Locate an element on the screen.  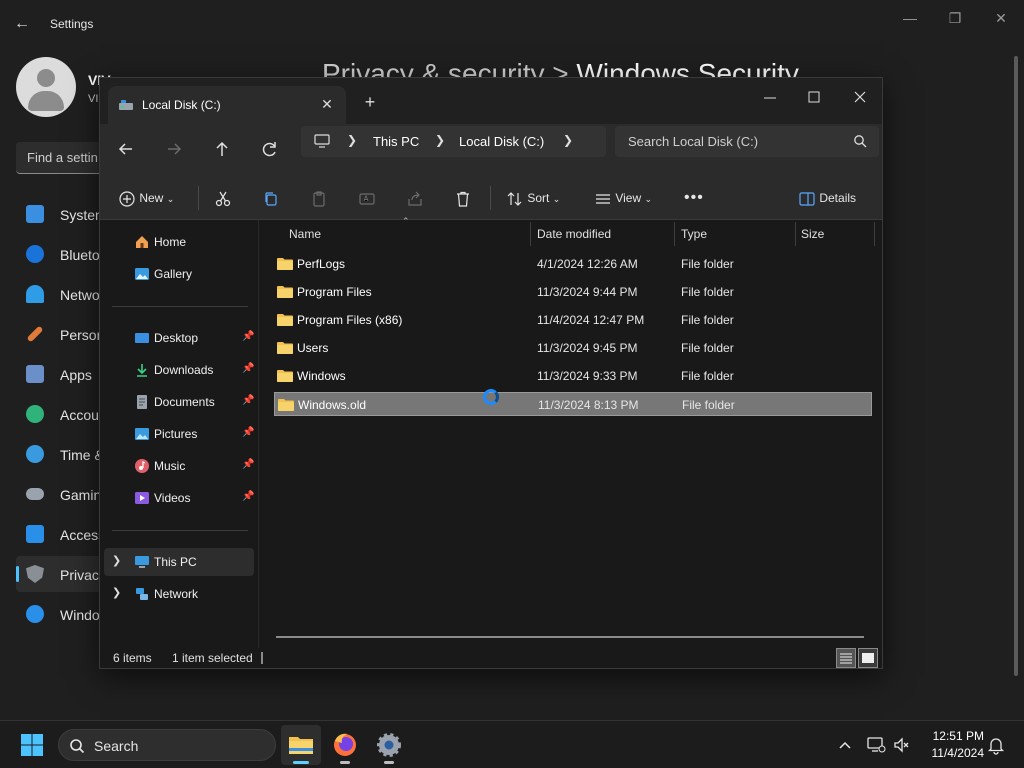
column-header-name: Name is located at coordinates (305, 234).